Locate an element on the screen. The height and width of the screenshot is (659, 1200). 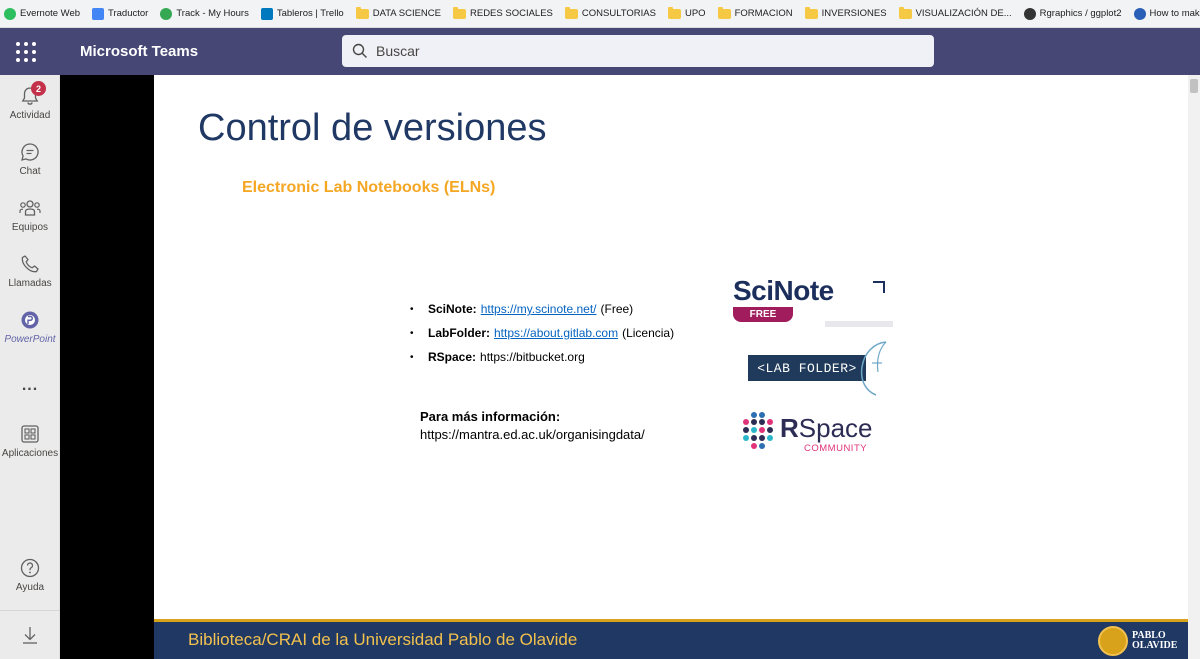
bookmark-item: Track - My Hours is located at coordinates (204, 13).